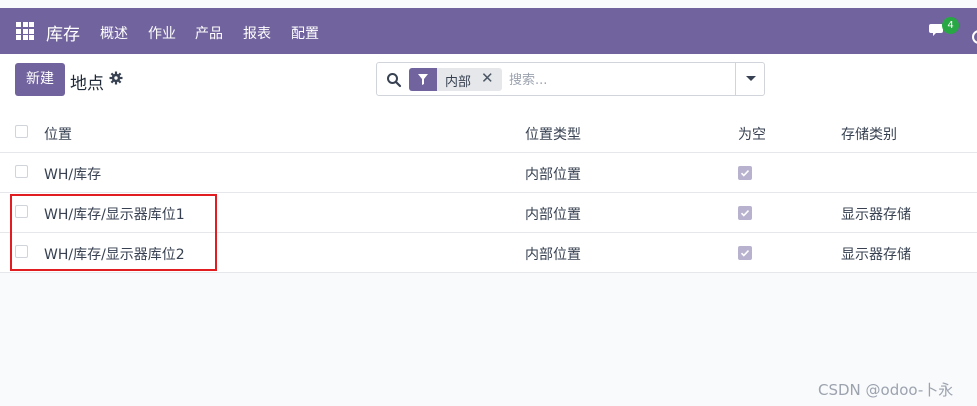 The image size is (977, 406). Describe the element at coordinates (488, 253) in the screenshot. I see `table-row: WH/库存/显示器库位2 内部位置 显示器存储` at that location.